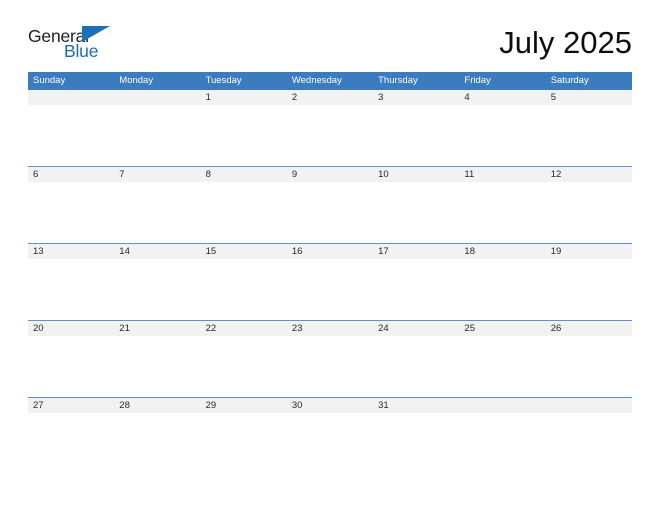  Describe the element at coordinates (136, 80) in the screenshot. I see `weekday-header-monday: Monday` at that location.